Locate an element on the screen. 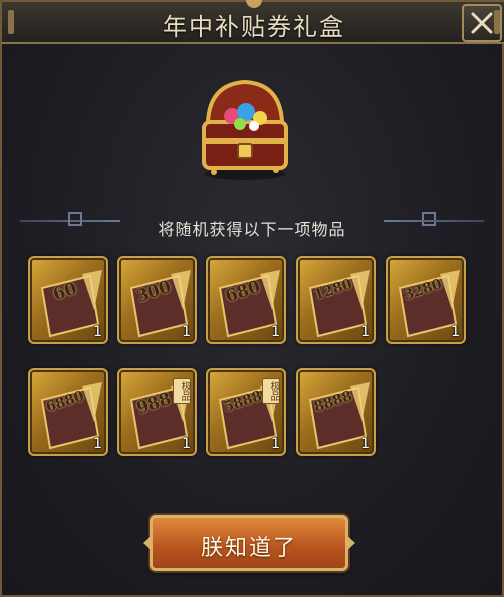  title-bar: 年中补贴券礼盒 is located at coordinates (253, 22).